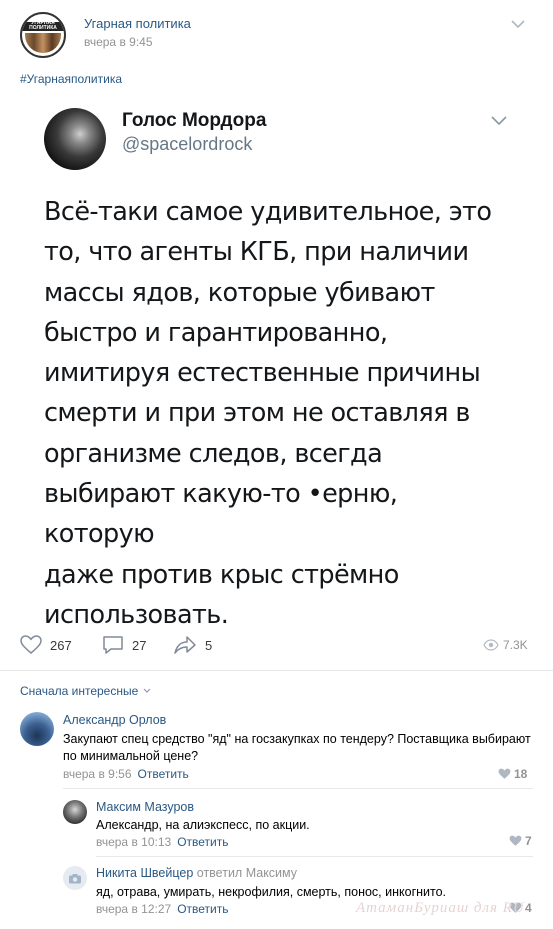  I want to click on tweet-chevron-icon, so click(499, 121).